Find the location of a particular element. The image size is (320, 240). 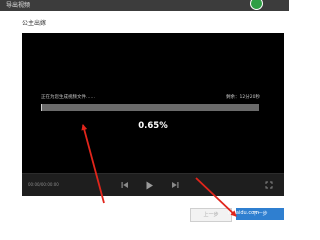

play-icon is located at coordinates (149, 185).